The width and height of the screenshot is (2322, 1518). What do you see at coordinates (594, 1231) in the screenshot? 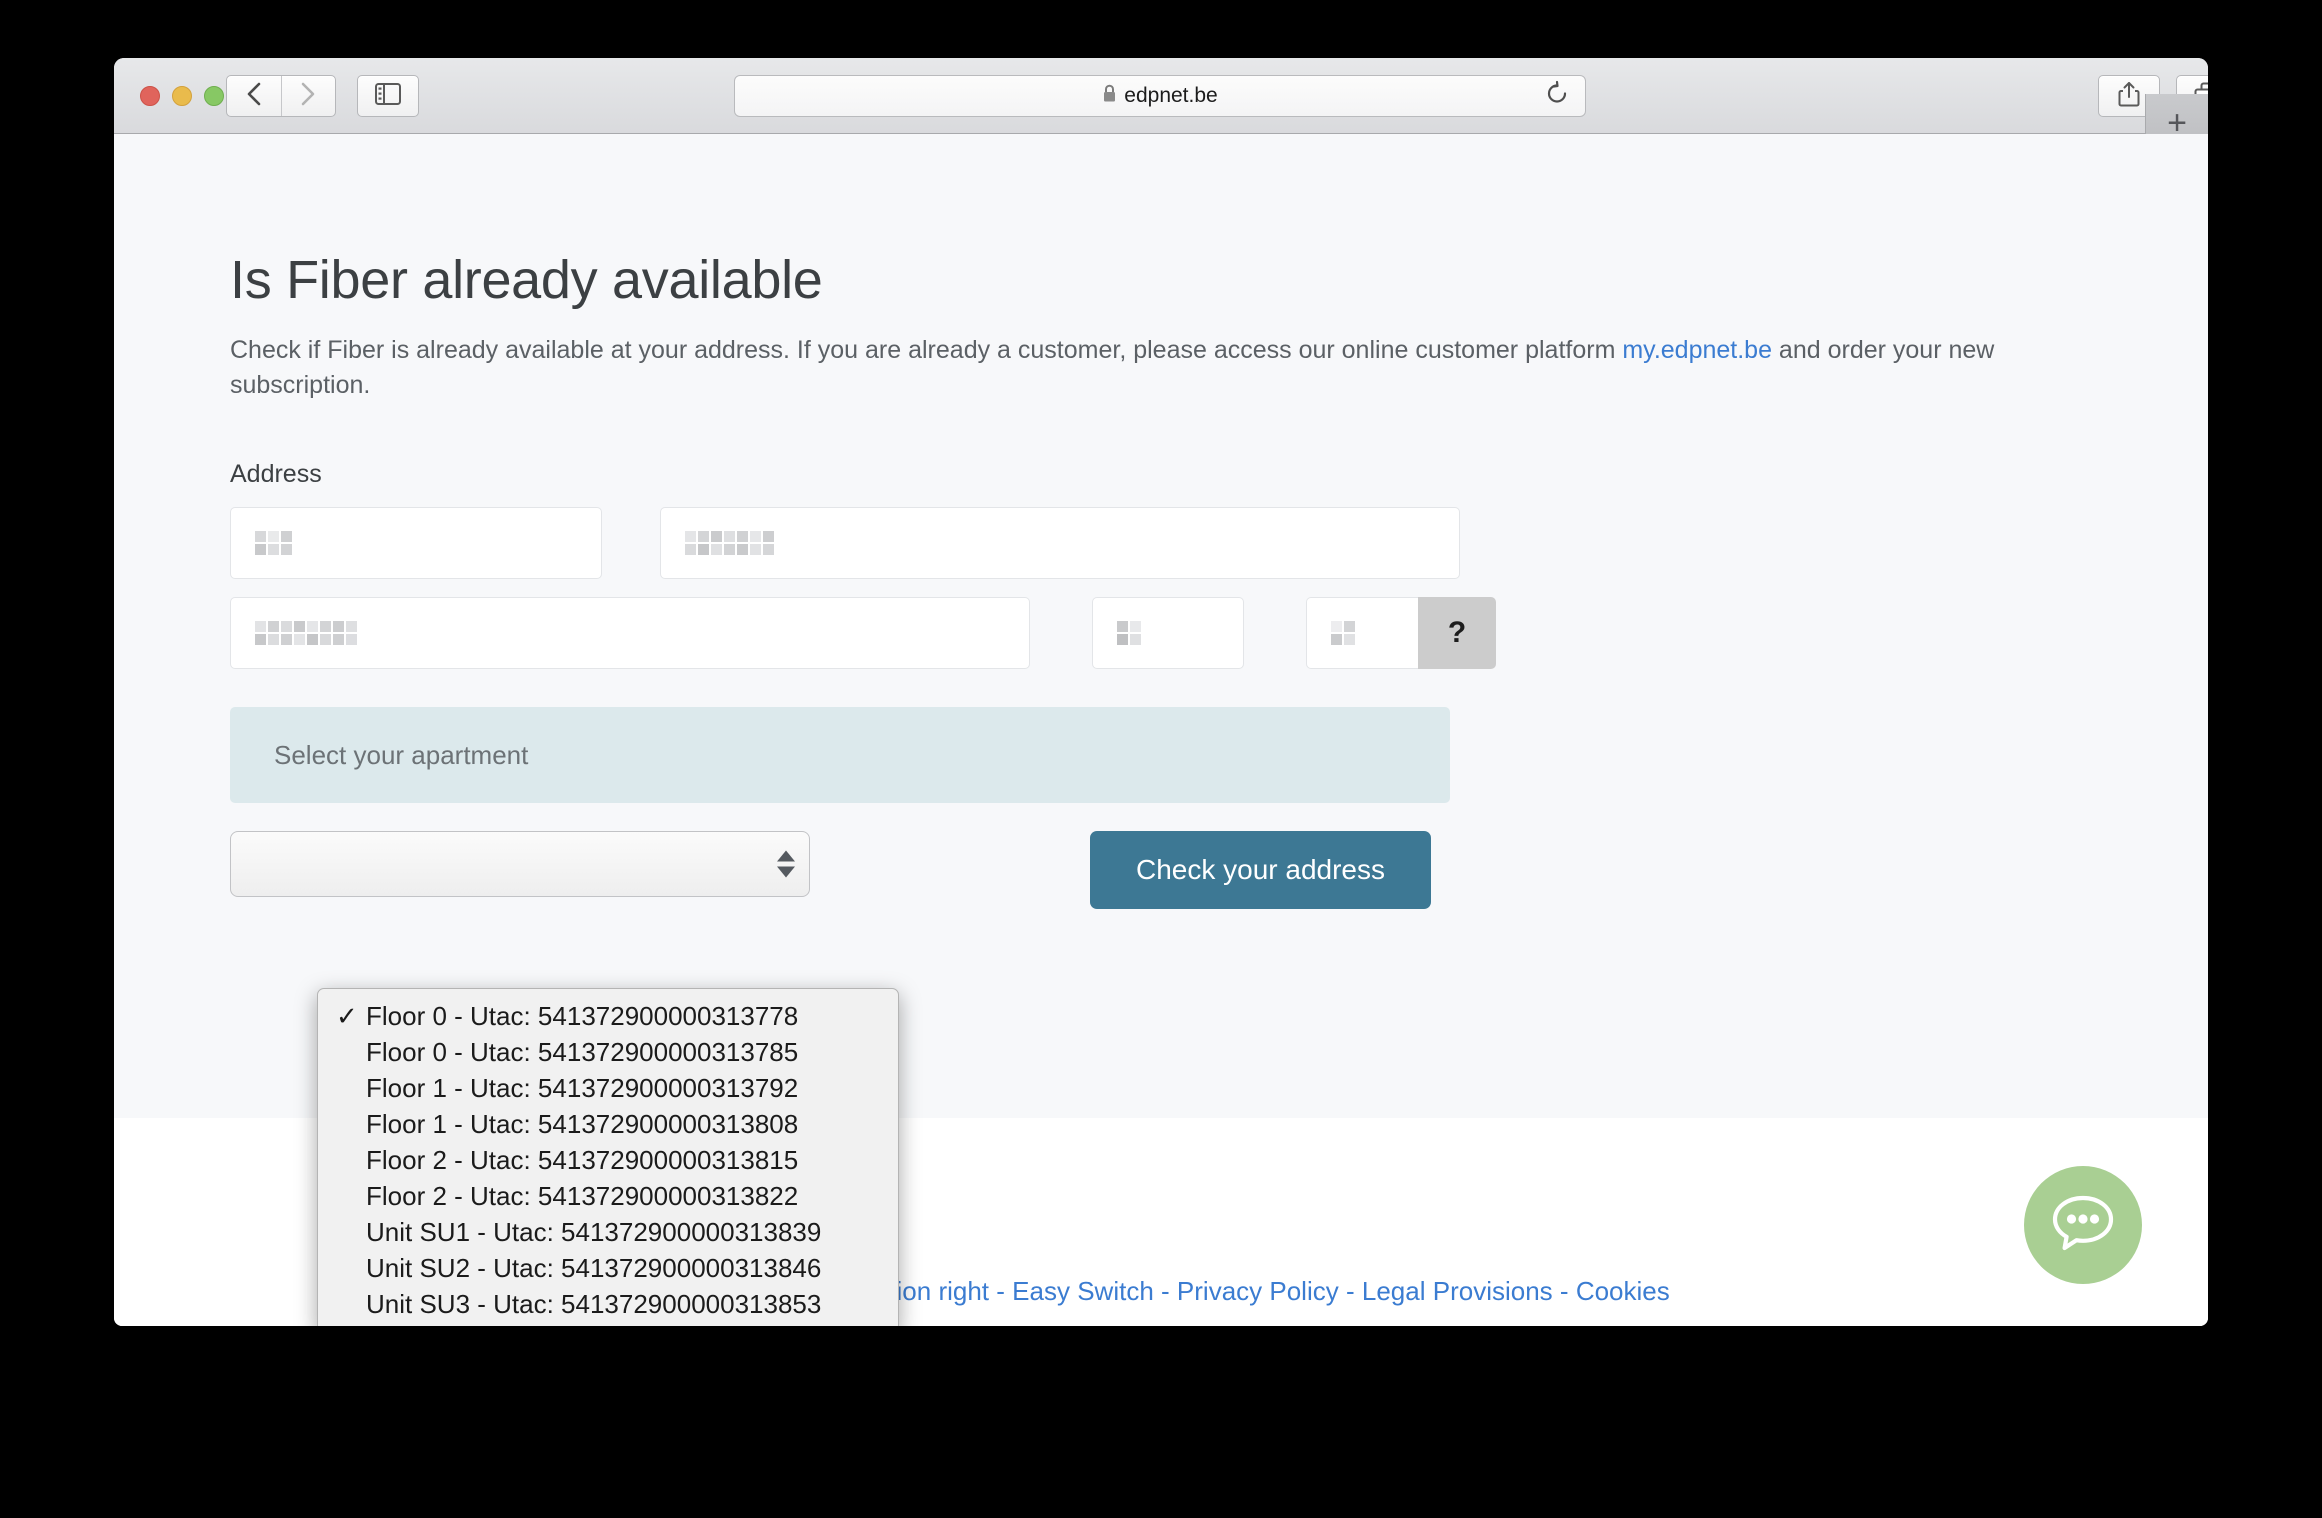
I see `option-label: Unit SU1 - Utac: 541372900000313839` at bounding box center [594, 1231].